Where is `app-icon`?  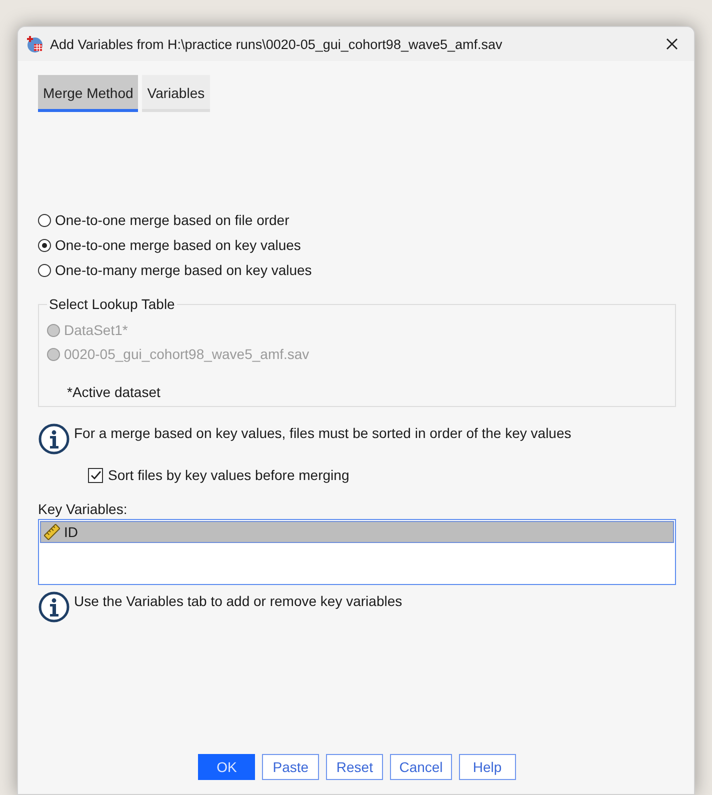
app-icon is located at coordinates (35, 44).